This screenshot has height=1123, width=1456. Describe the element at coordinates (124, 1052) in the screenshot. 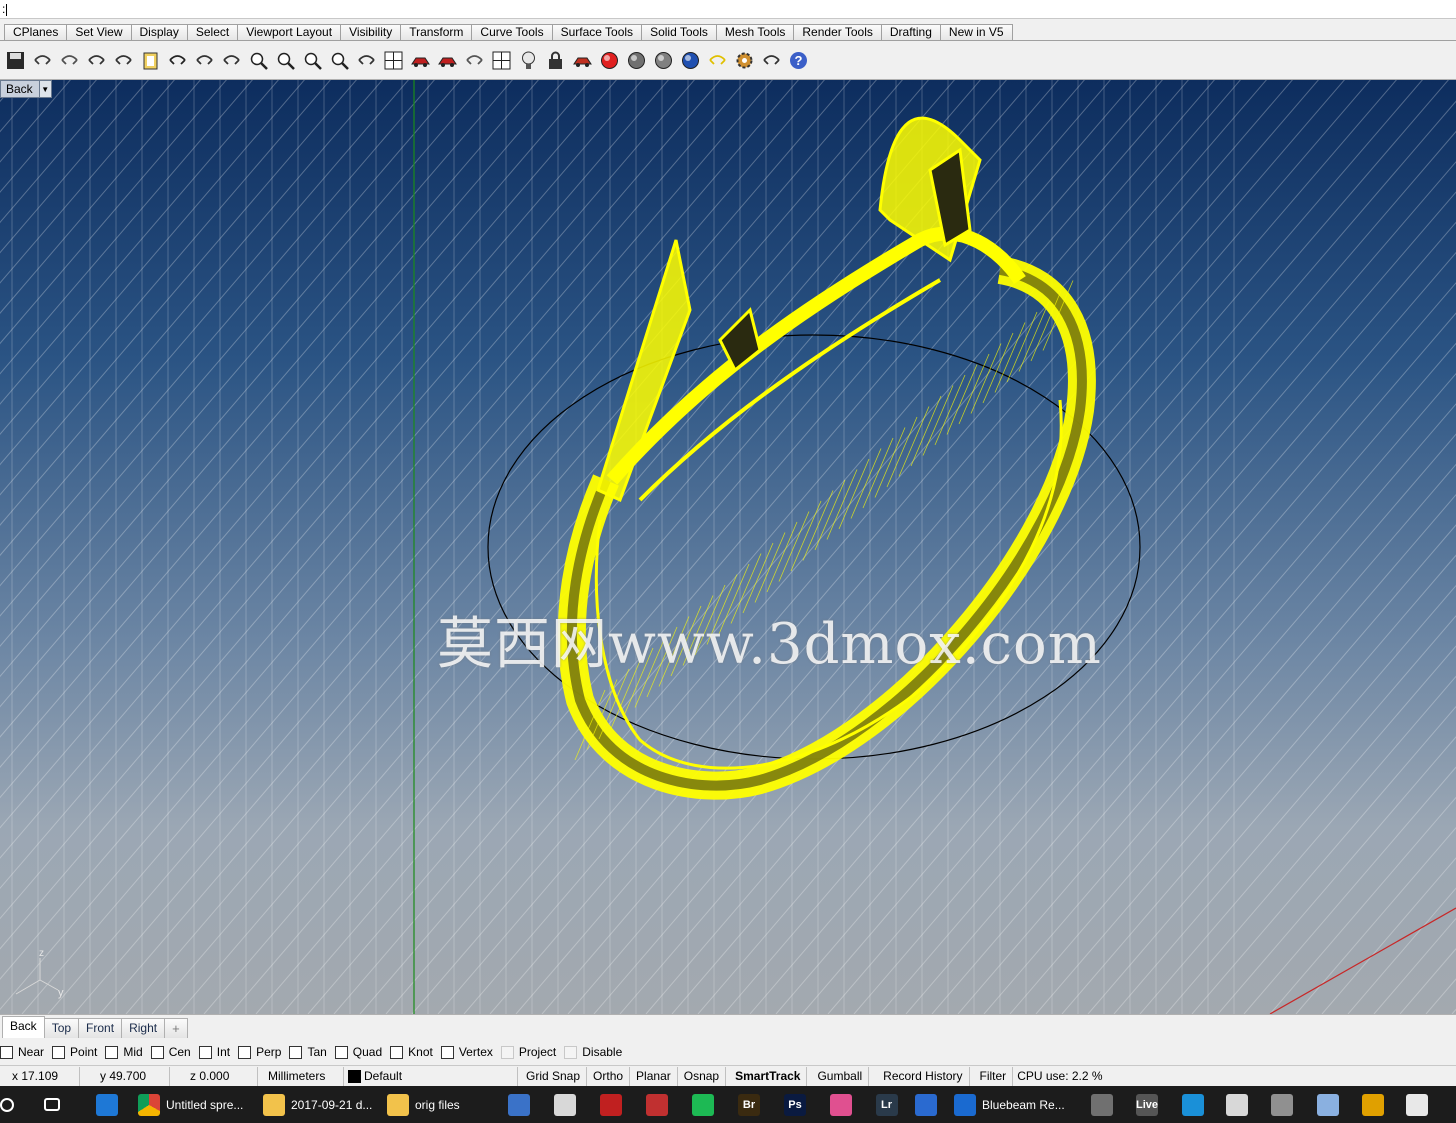

I see `osnap-mid: Mid` at that location.